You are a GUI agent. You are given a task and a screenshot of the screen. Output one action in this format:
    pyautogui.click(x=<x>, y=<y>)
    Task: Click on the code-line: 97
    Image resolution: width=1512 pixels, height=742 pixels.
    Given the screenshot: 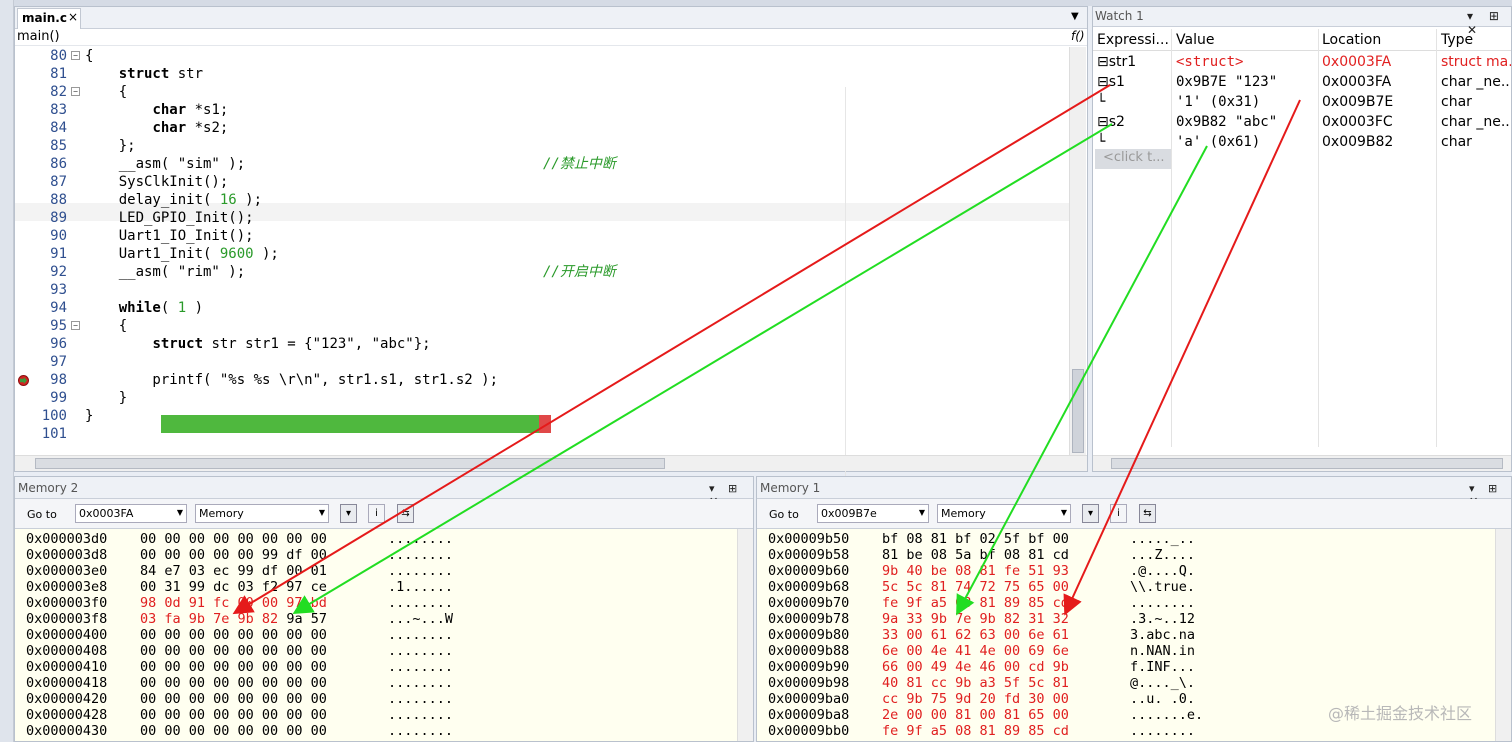 What is the action you would take?
    pyautogui.click(x=542, y=362)
    